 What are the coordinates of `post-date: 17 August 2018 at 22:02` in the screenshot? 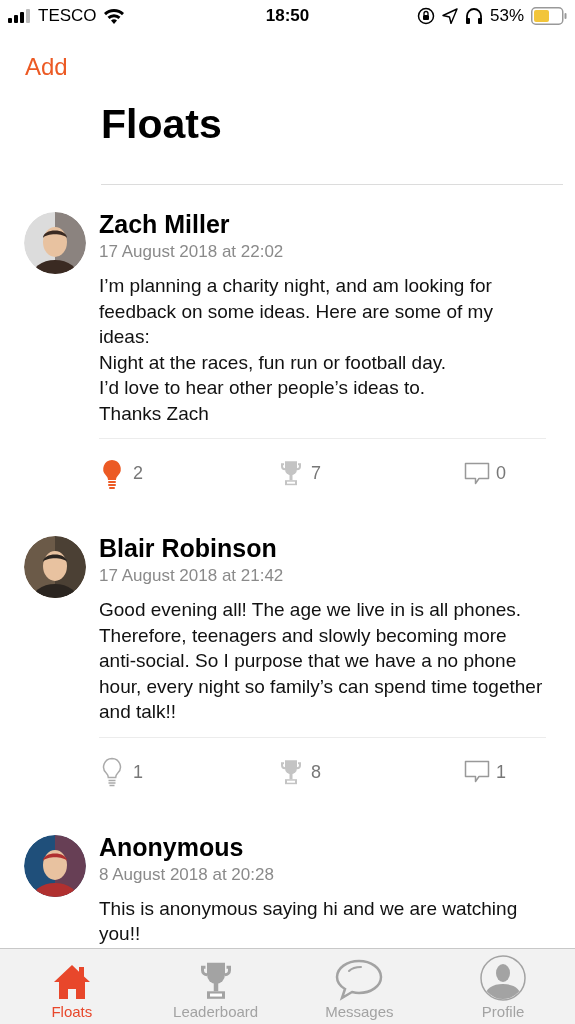 It's located at (192, 252).